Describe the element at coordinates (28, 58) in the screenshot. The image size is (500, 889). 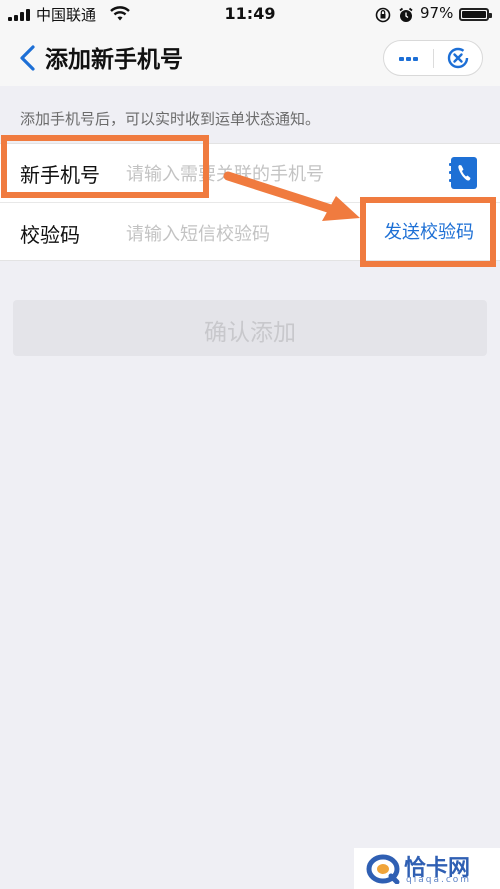
I see `chevron-left-icon` at that location.